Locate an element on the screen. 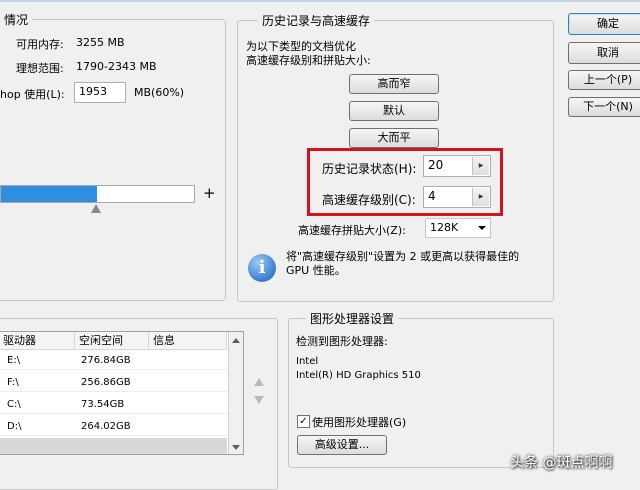 This screenshot has height=490, width=640. ok-button: 确定 is located at coordinates (604, 24).